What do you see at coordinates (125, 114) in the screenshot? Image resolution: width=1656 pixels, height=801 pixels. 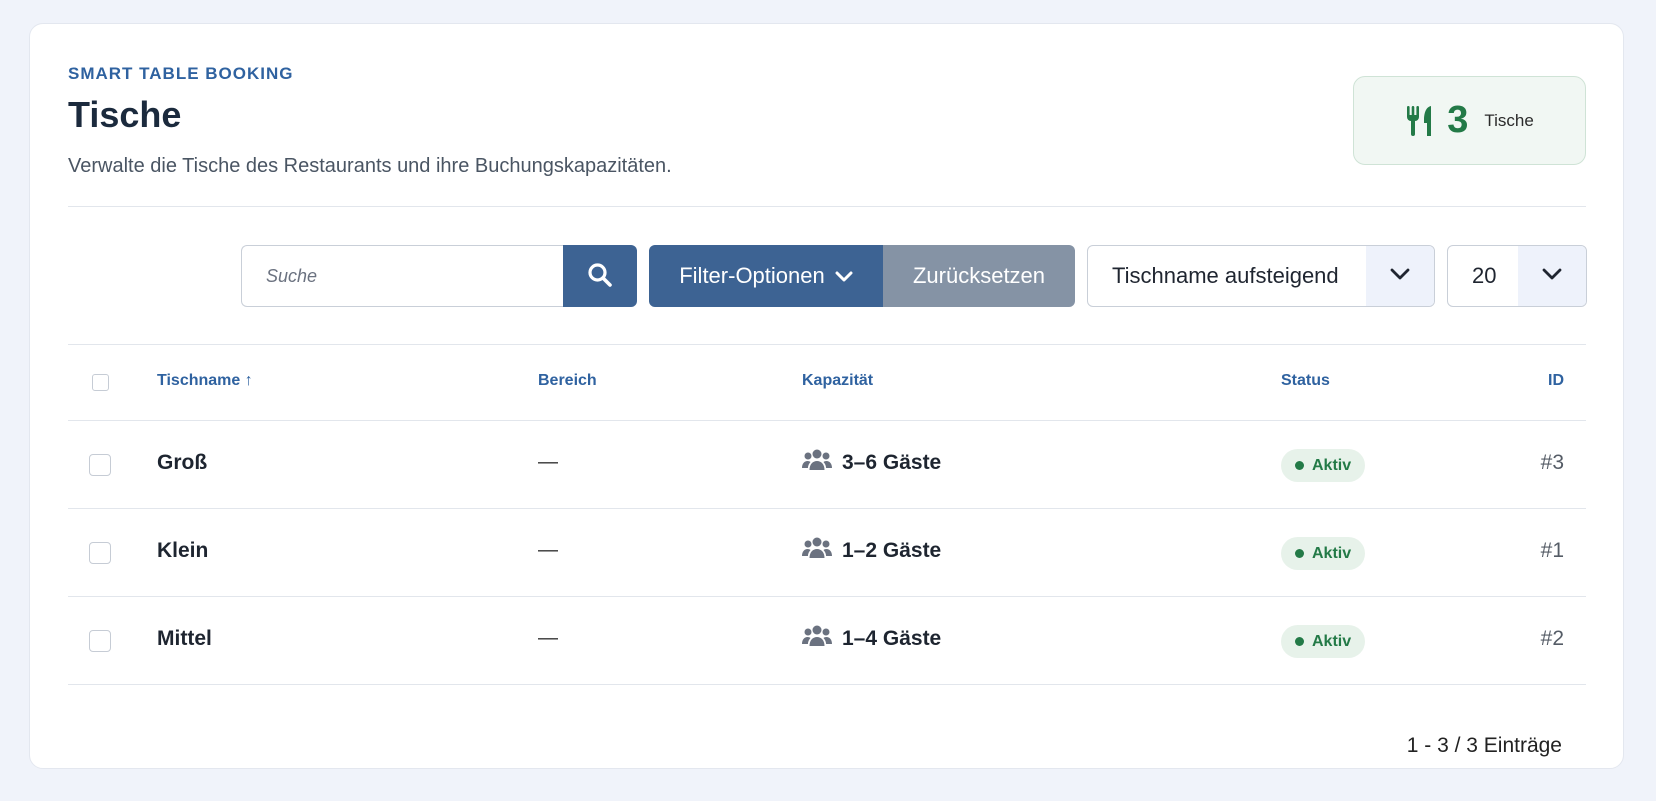 I see `page-title: Tische` at bounding box center [125, 114].